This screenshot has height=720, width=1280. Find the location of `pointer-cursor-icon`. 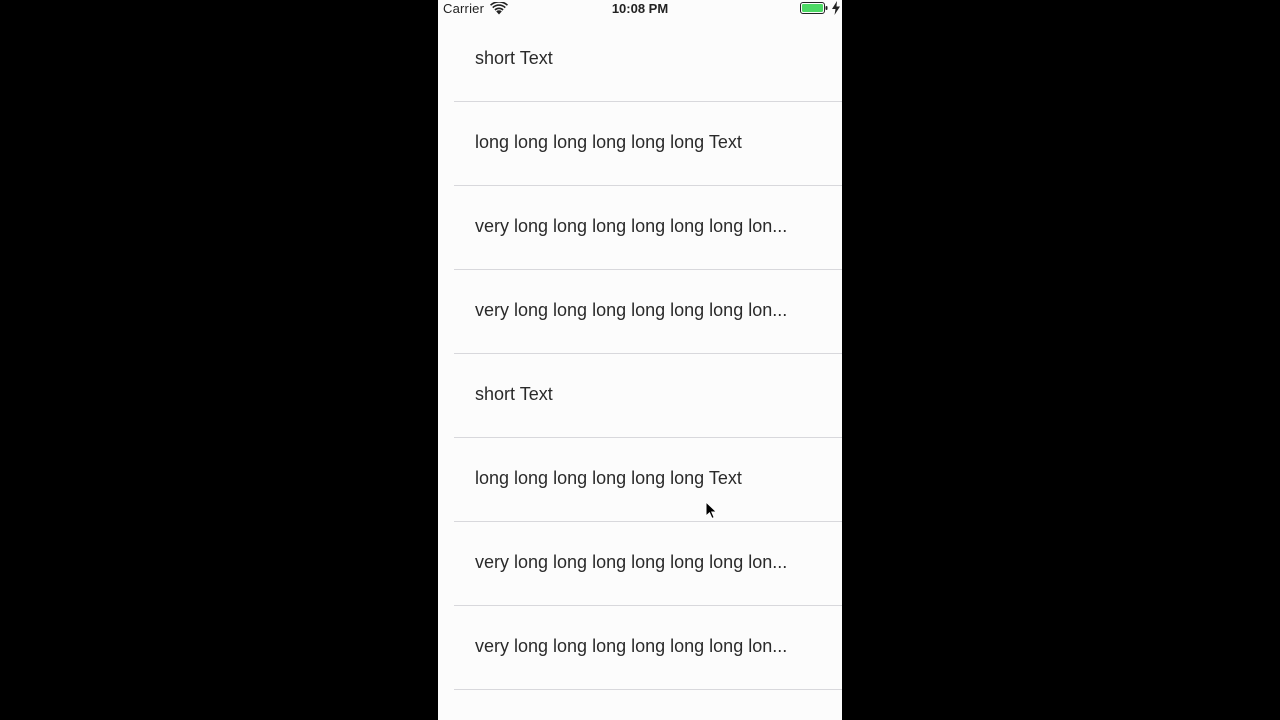

pointer-cursor-icon is located at coordinates (711, 510).